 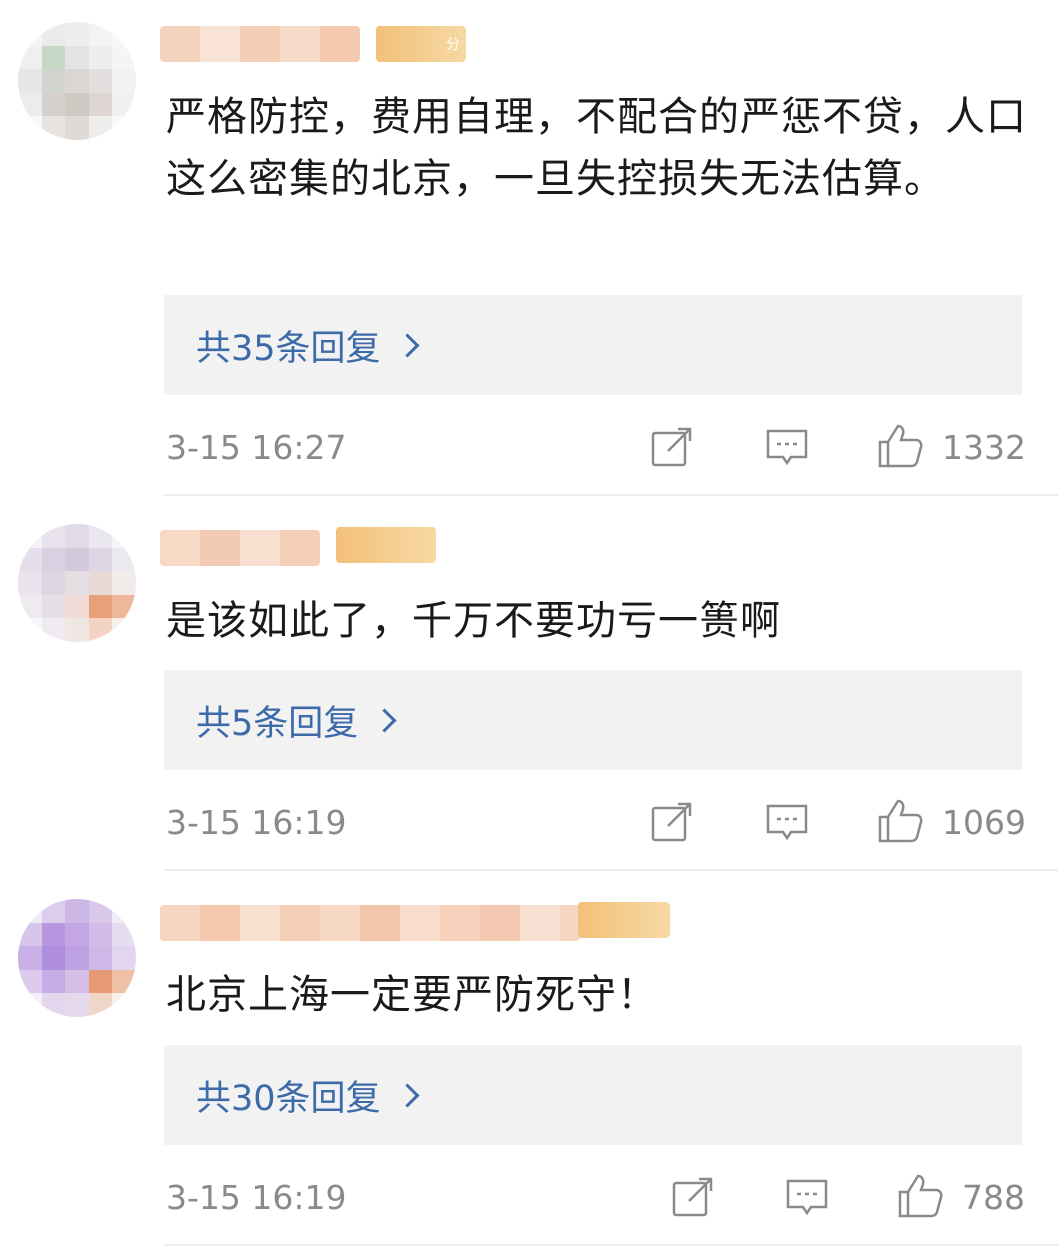 I want to click on replies-link: 共30条回复, so click(x=593, y=1095).